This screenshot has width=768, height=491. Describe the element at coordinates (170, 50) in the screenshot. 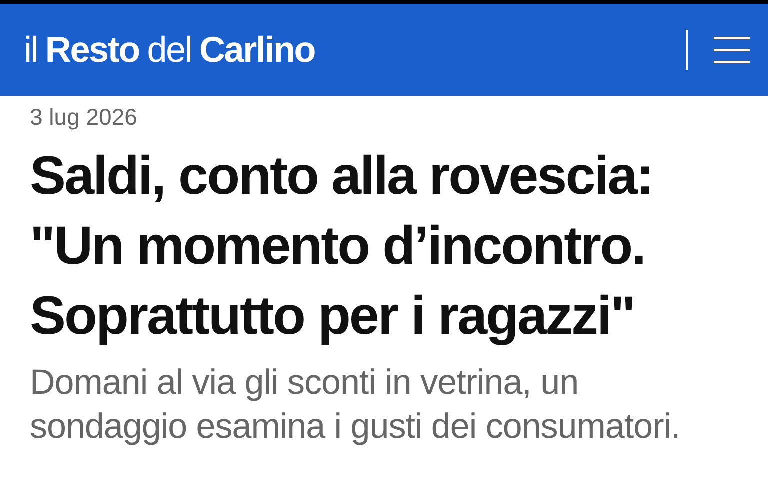

I see `site-logo: il Resto del Carlino` at that location.